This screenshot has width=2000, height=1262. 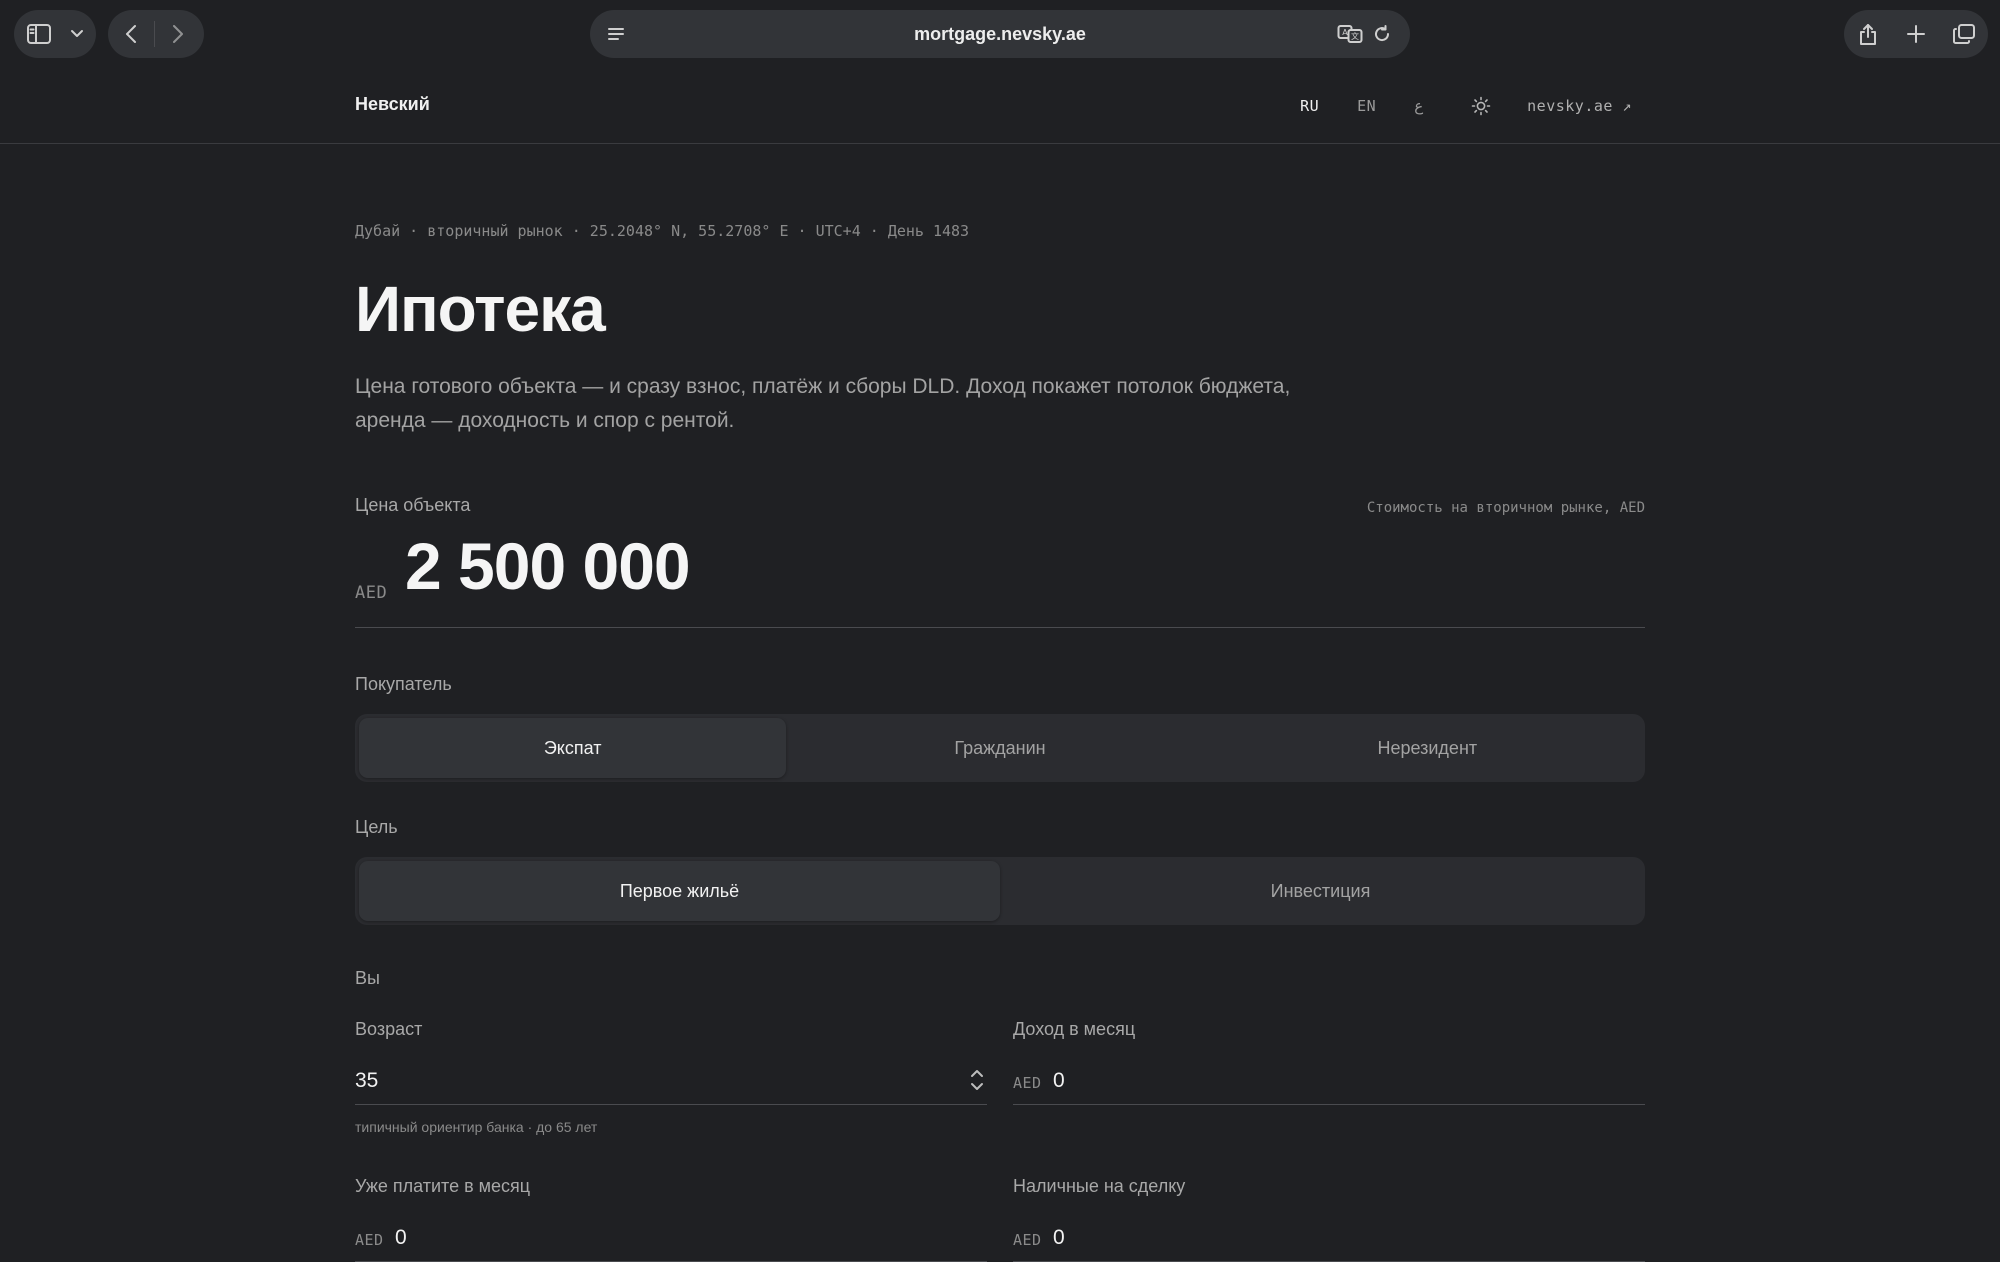 What do you see at coordinates (39, 34) in the screenshot?
I see `sidebar-icon` at bounding box center [39, 34].